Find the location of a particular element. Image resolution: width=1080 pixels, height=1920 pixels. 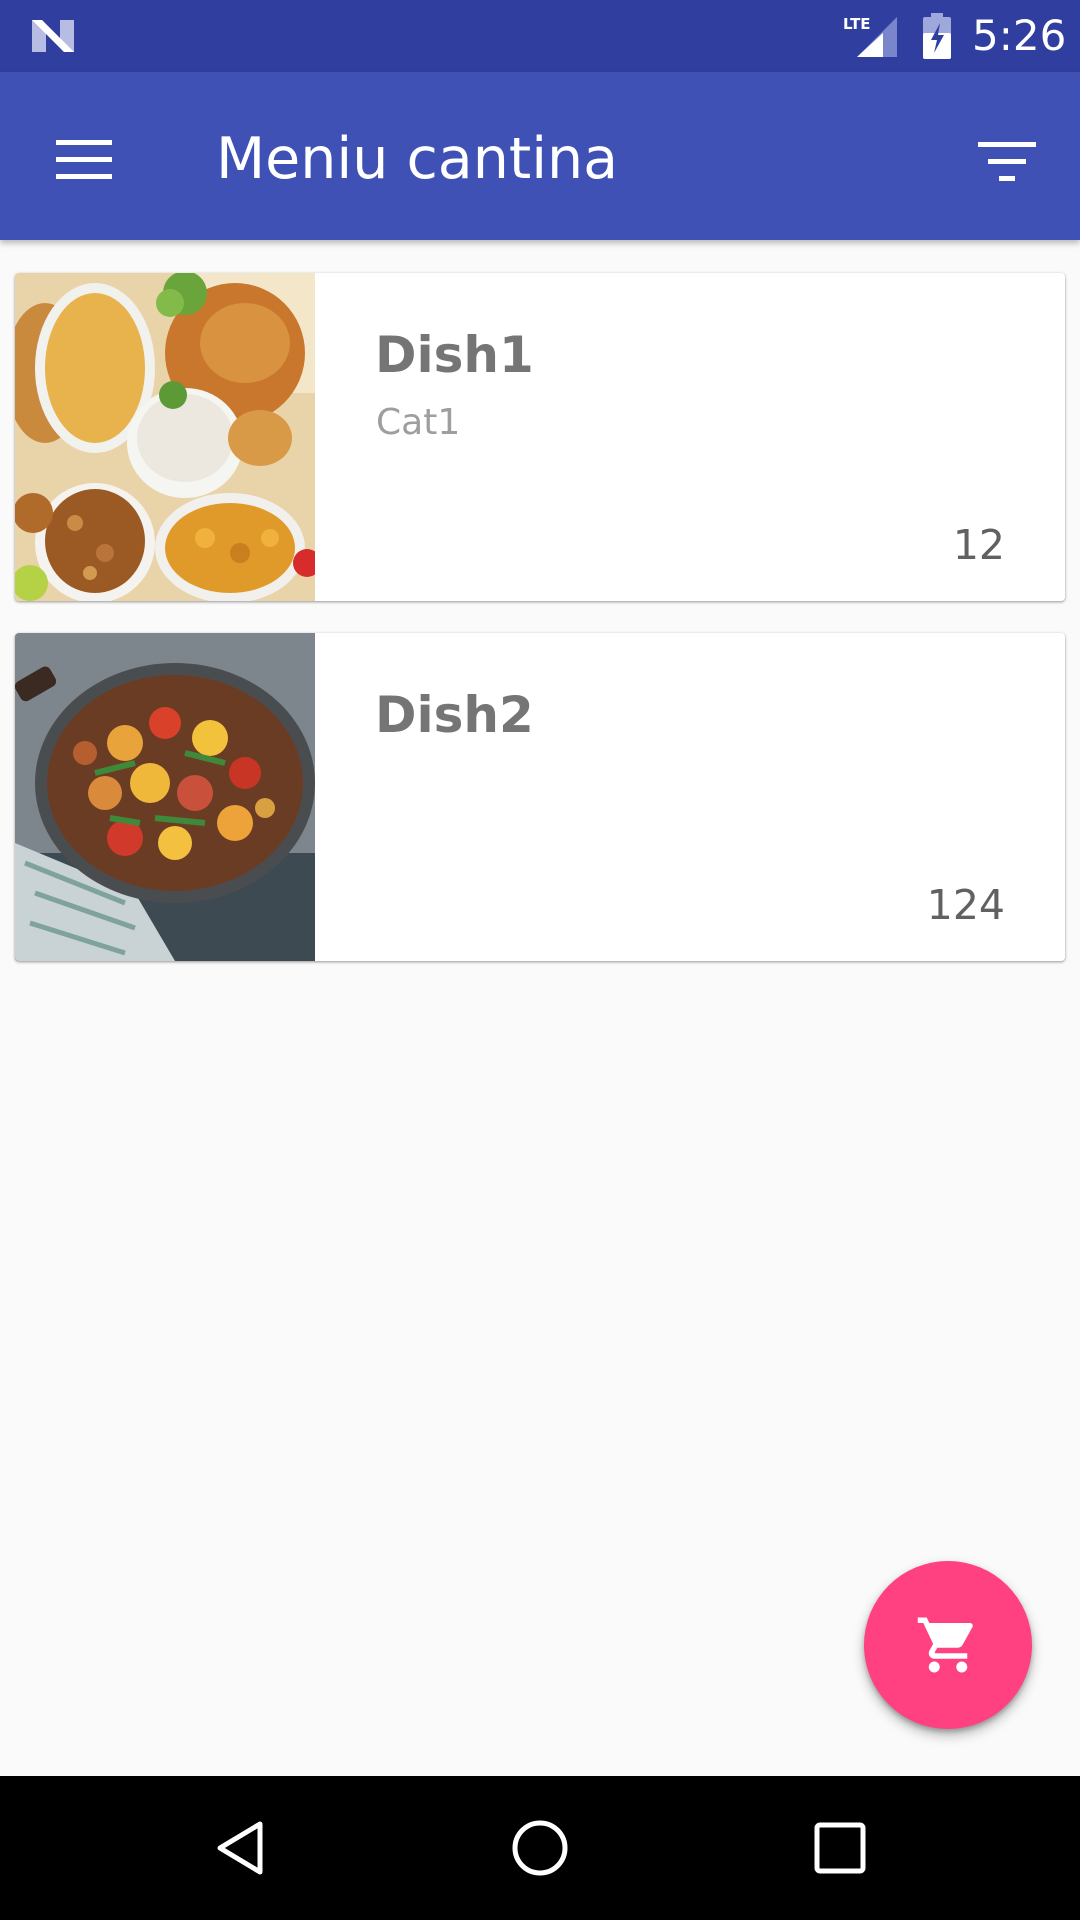

page-title: Meniu cantina is located at coordinates (417, 159).